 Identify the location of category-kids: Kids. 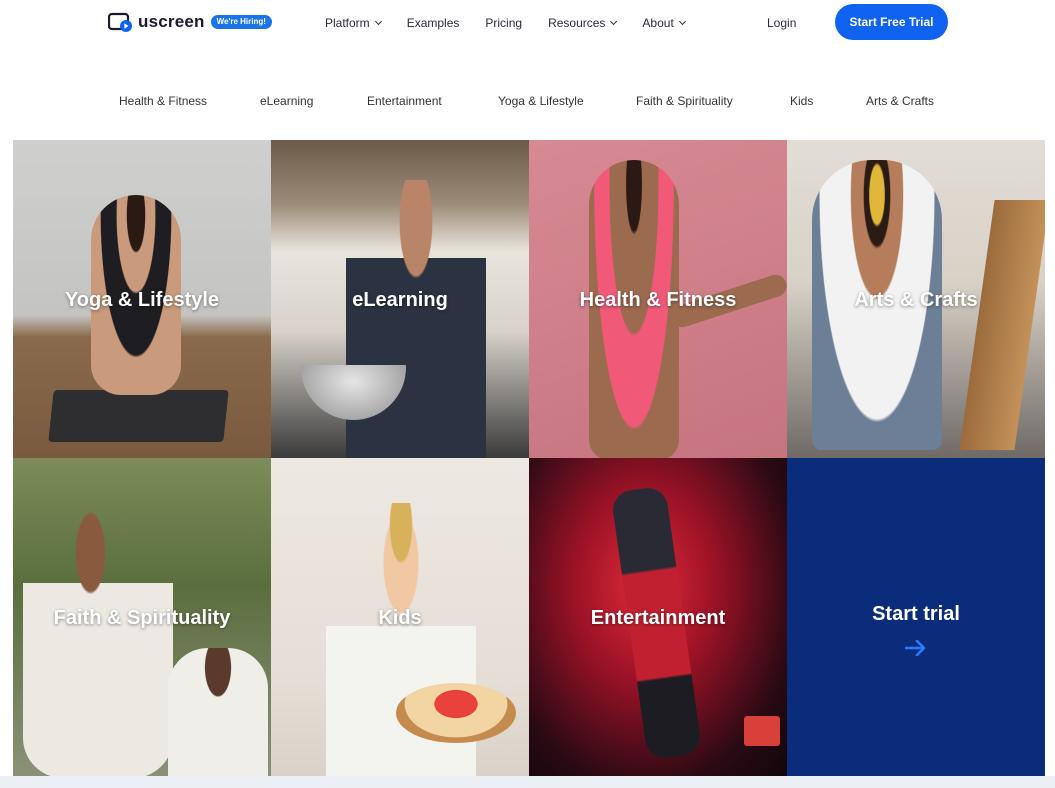
(801, 101).